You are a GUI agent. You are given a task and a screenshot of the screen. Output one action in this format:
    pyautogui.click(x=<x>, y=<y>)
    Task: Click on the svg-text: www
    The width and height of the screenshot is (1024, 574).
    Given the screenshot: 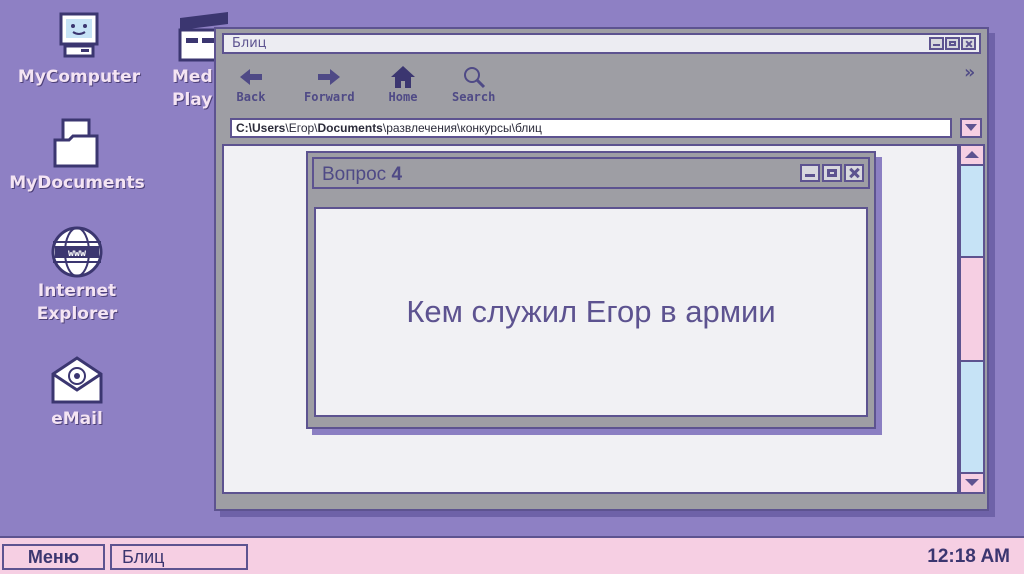 What is the action you would take?
    pyautogui.click(x=77, y=253)
    